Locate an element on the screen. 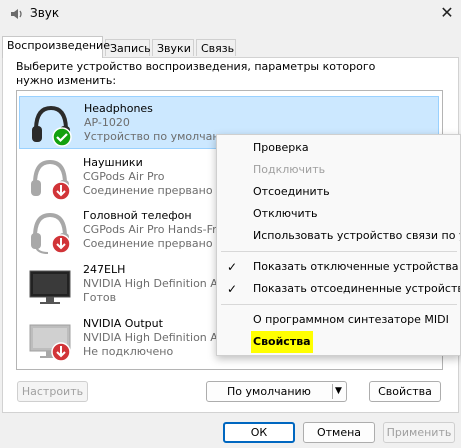 The image size is (461, 448). properties-button: Свойства is located at coordinates (405, 391).